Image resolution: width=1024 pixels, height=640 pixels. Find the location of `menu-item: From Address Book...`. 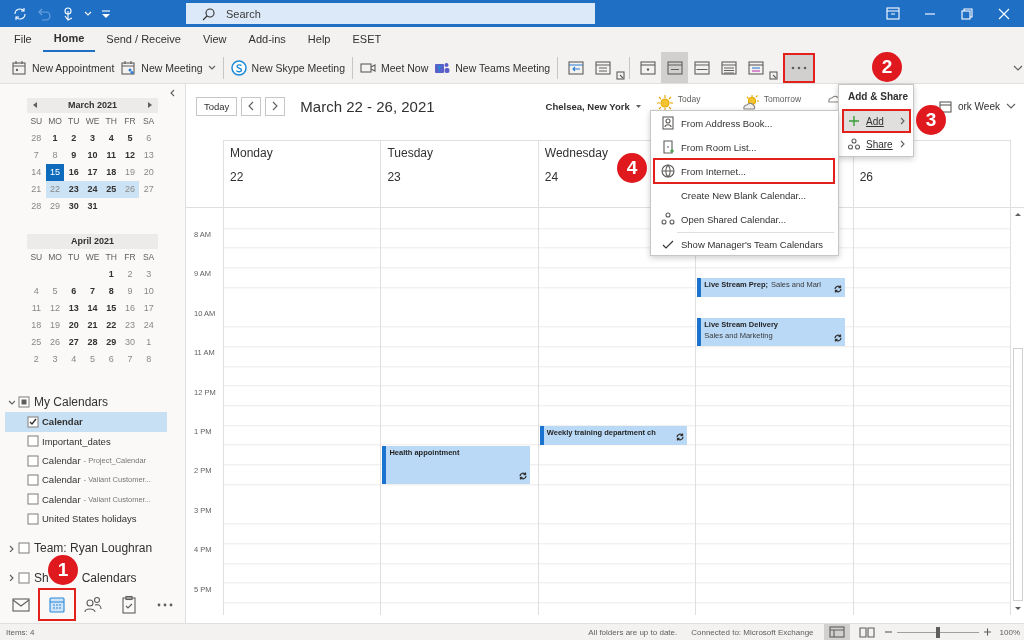

menu-item: From Address Book... is located at coordinates (744, 123).